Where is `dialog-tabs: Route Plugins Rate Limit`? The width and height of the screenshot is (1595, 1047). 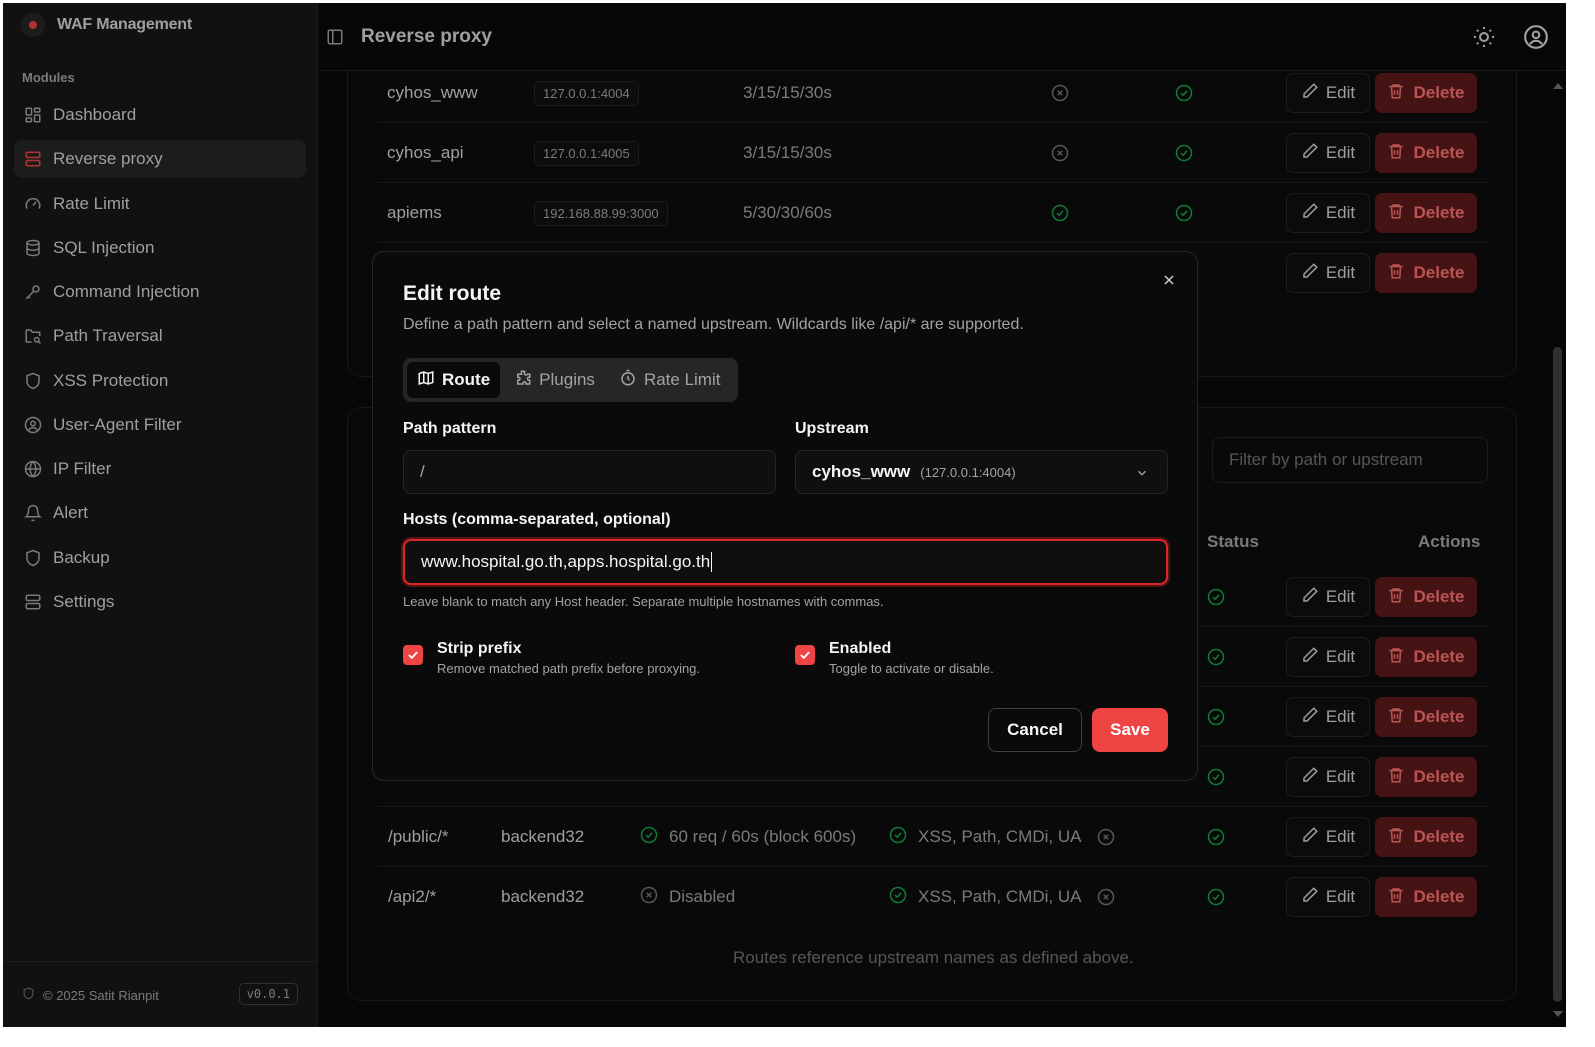 dialog-tabs: Route Plugins Rate Limit is located at coordinates (570, 380).